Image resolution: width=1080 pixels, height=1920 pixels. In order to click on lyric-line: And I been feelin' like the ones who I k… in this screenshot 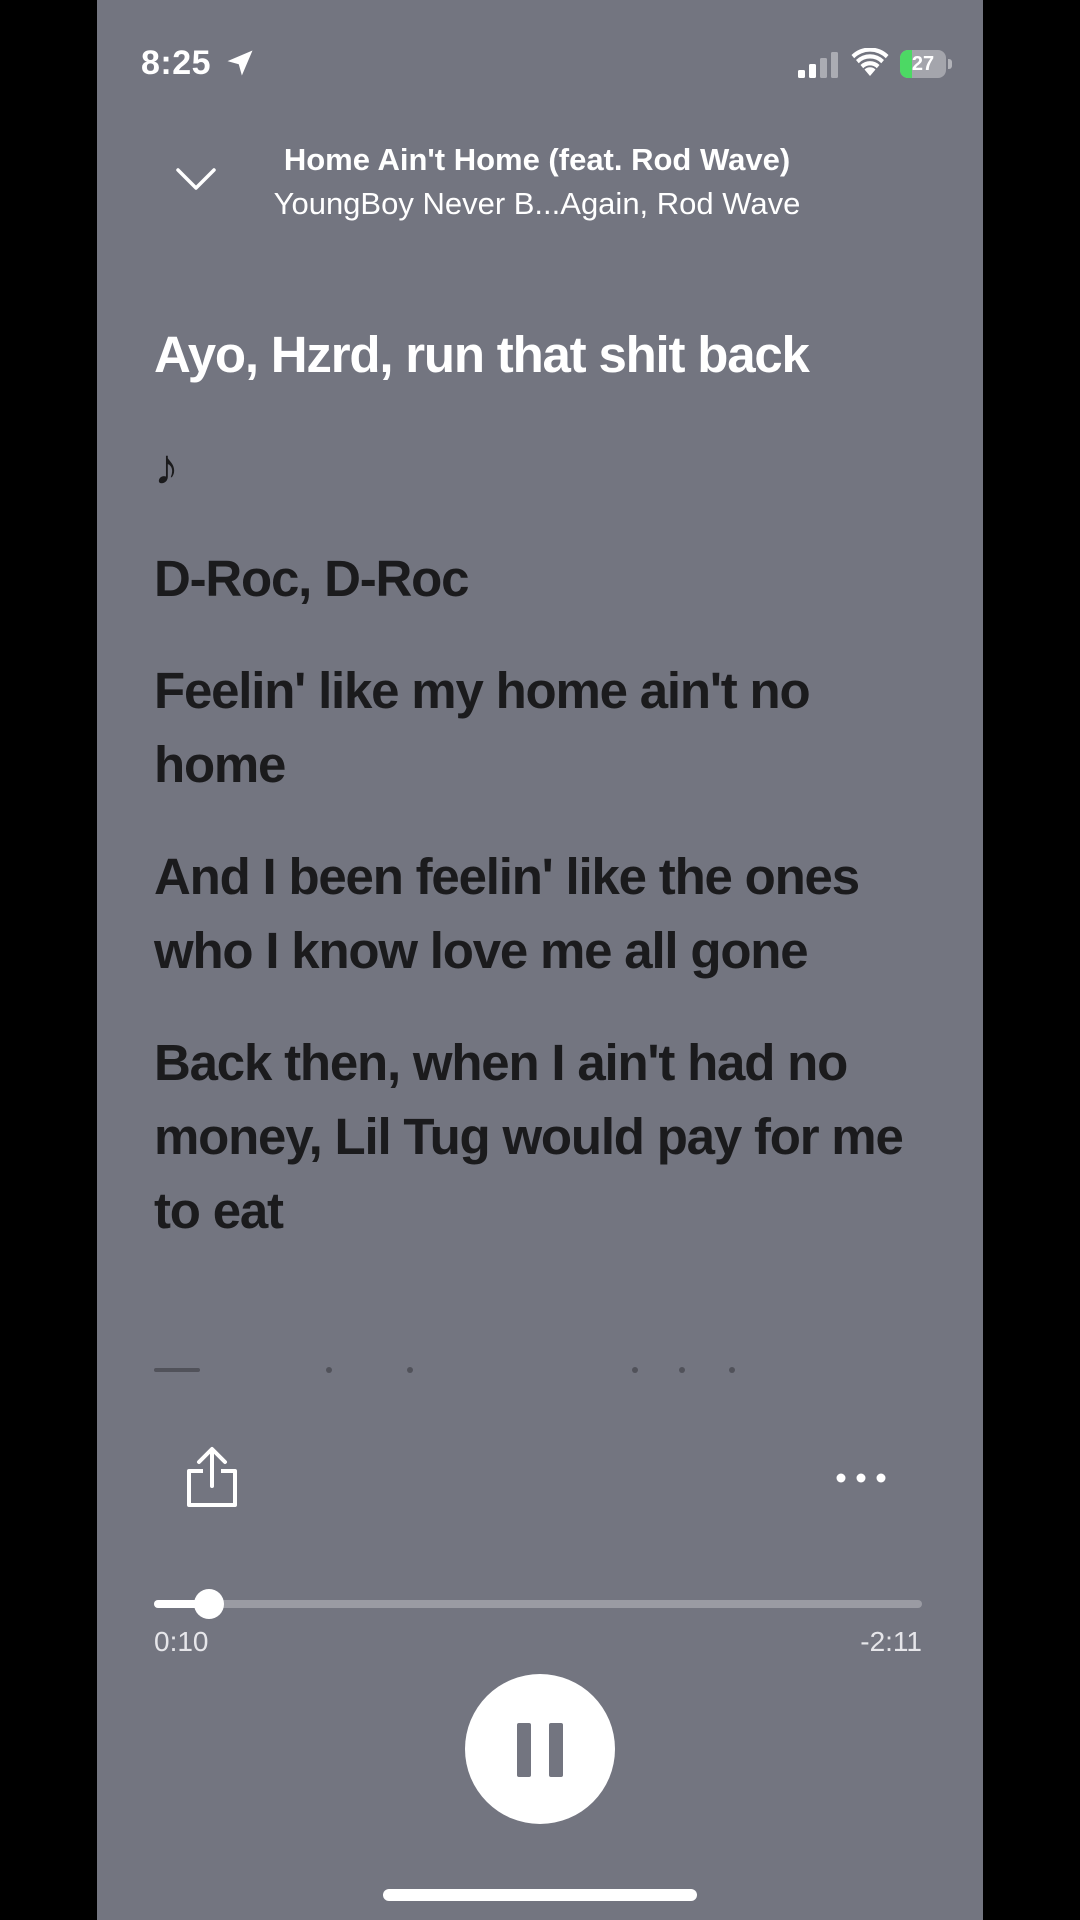, I will do `click(544, 914)`.